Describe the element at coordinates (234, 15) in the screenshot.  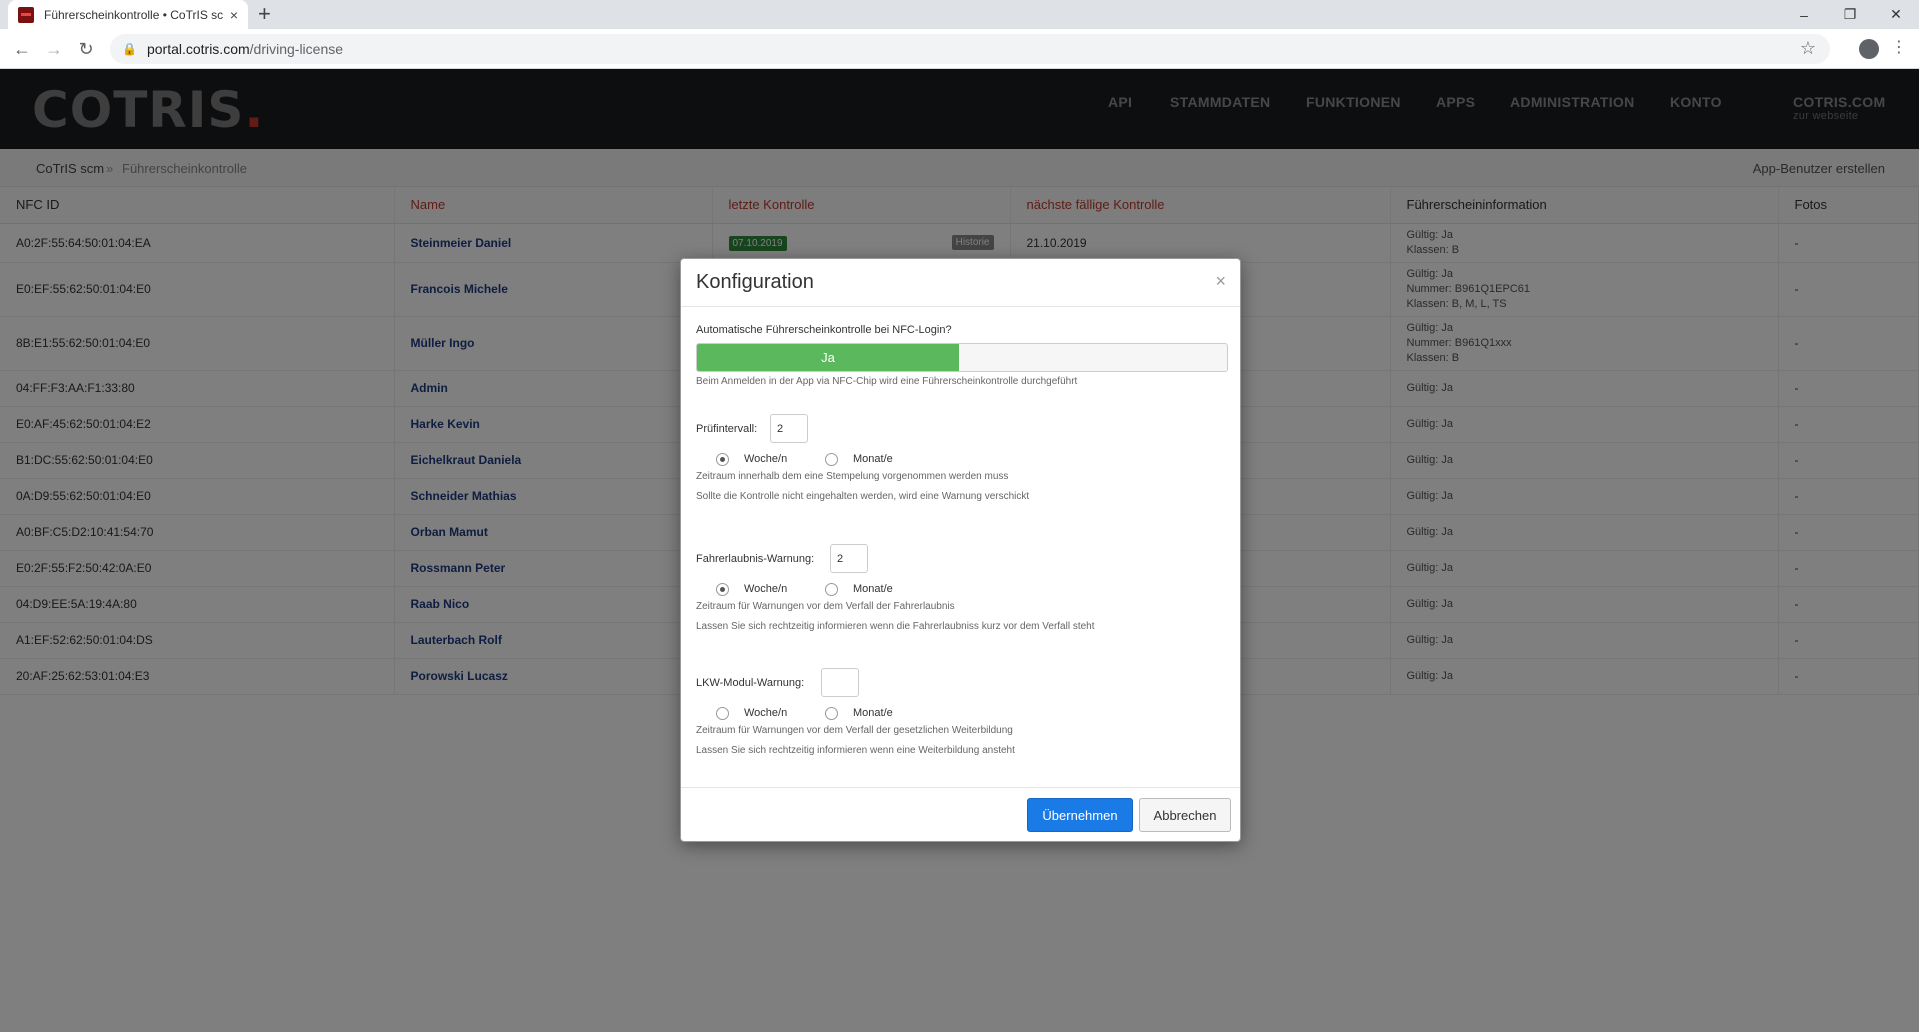
I see `tab-close-icon: ×` at that location.